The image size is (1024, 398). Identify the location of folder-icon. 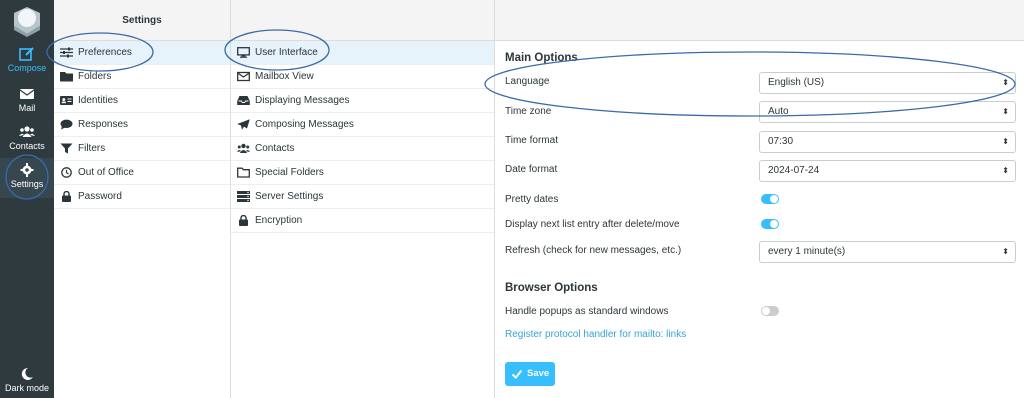
(66, 77).